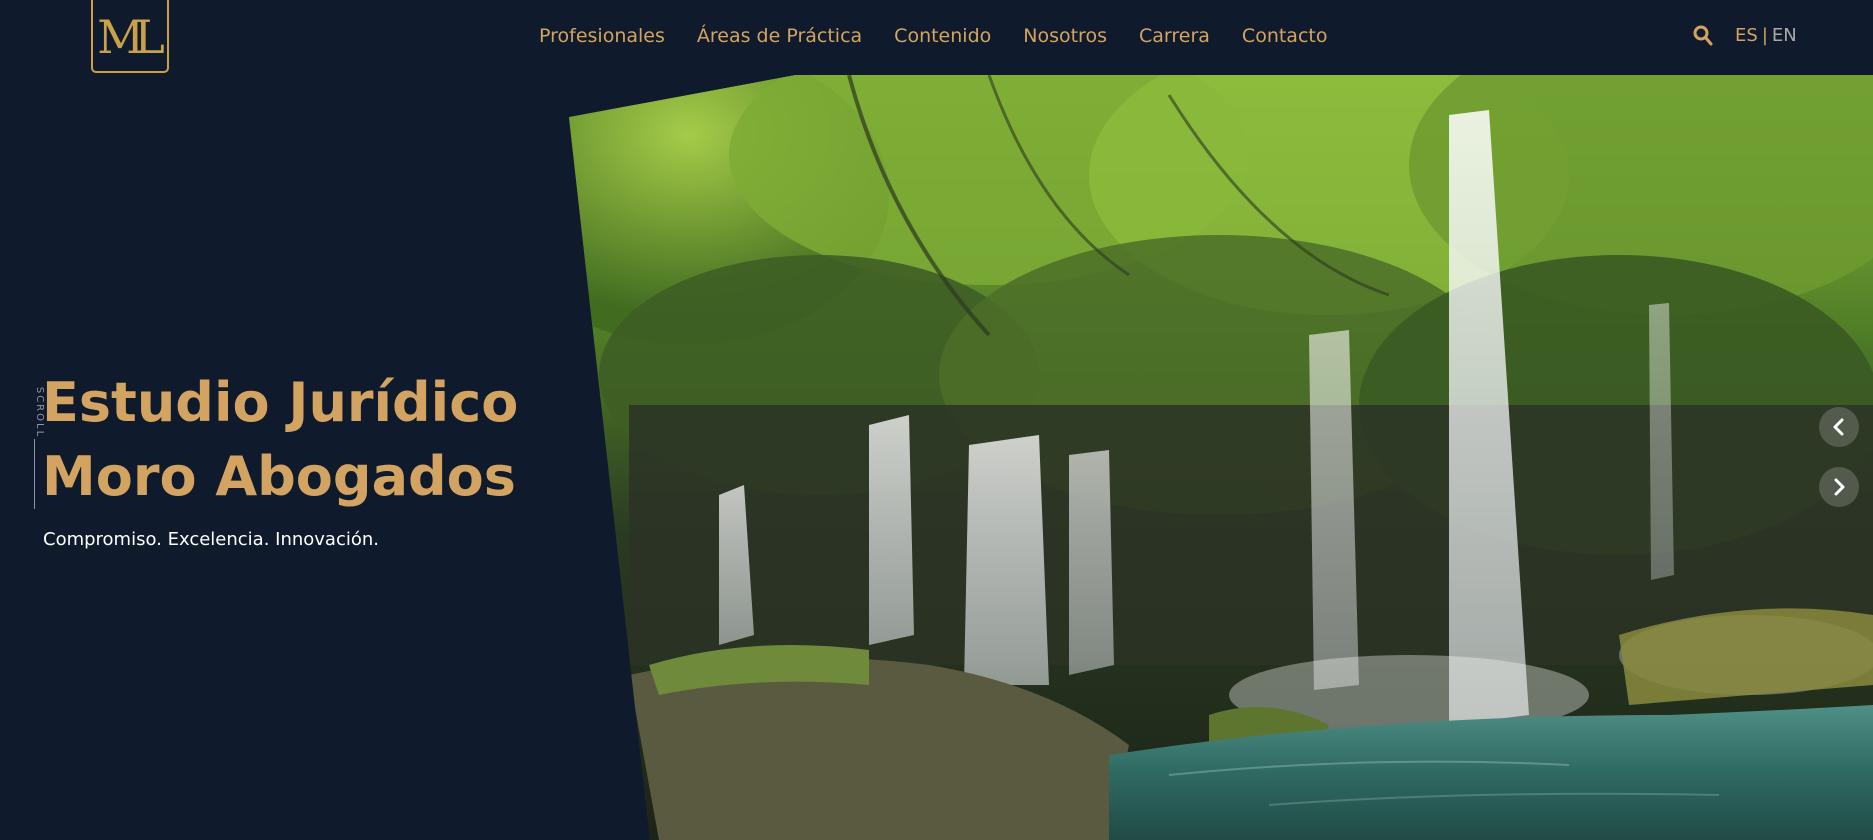 The image size is (1873, 840). I want to click on nav-item-carrera: Carrera, so click(1174, 36).